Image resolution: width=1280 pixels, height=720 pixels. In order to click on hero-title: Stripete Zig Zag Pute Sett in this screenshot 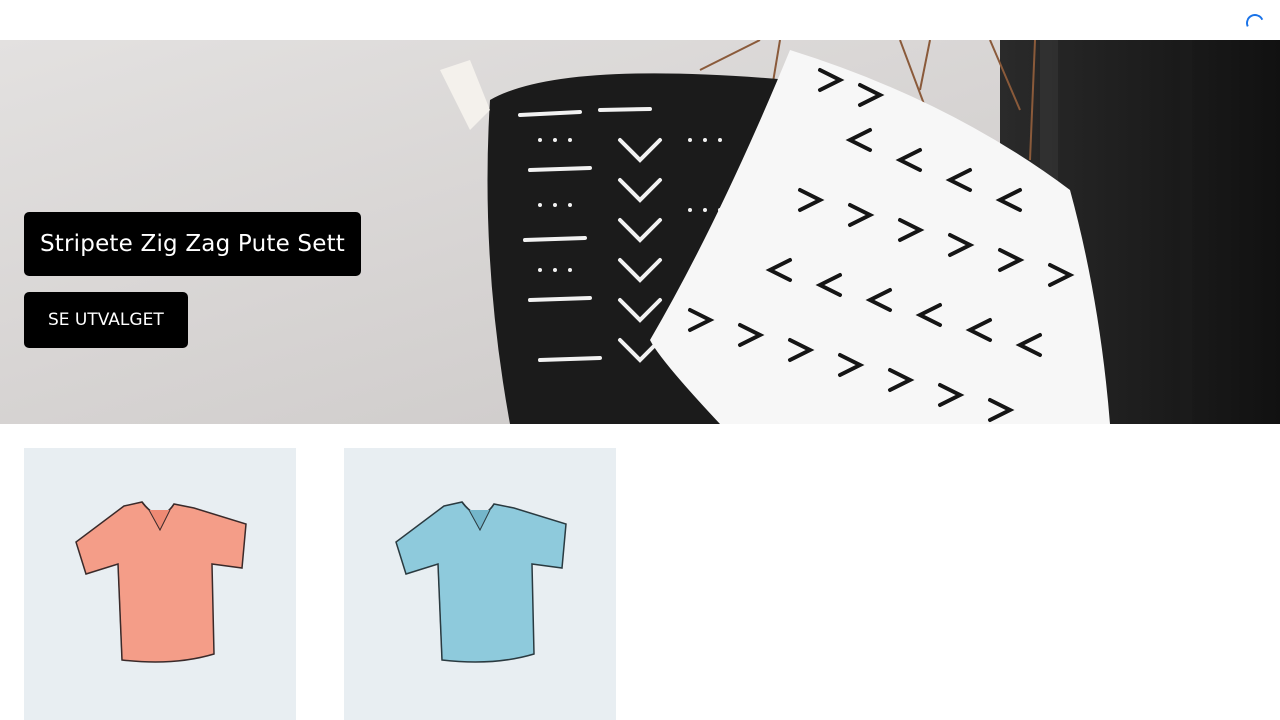, I will do `click(193, 244)`.